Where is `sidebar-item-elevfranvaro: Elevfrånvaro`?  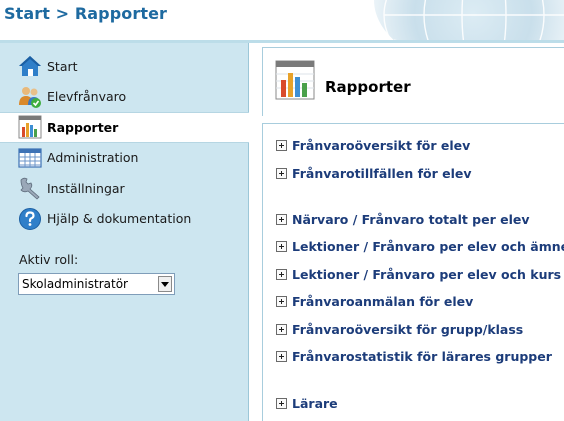
sidebar-item-elevfranvaro: Elevfrånvaro is located at coordinates (124, 97).